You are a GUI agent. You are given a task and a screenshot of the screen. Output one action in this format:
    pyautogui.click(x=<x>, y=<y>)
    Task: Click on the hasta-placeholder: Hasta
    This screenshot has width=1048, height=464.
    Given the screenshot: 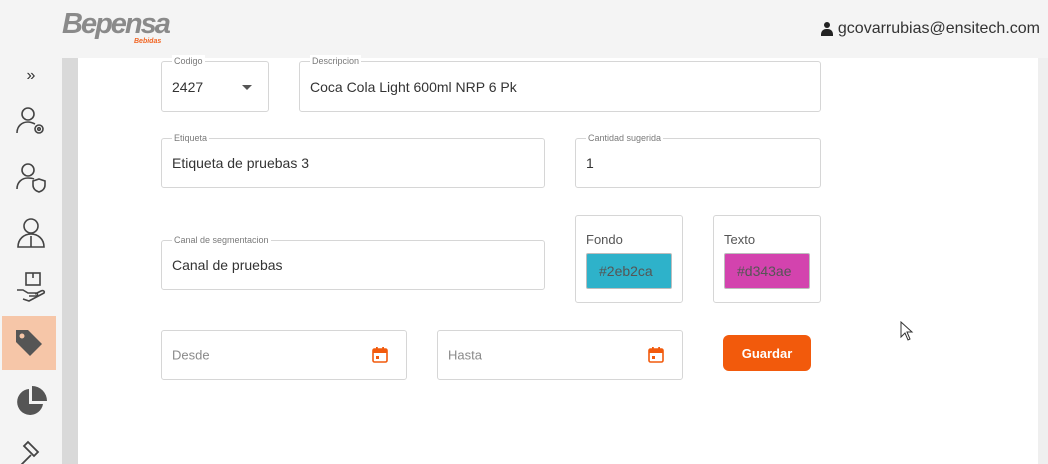 What is the action you would take?
    pyautogui.click(x=465, y=355)
    